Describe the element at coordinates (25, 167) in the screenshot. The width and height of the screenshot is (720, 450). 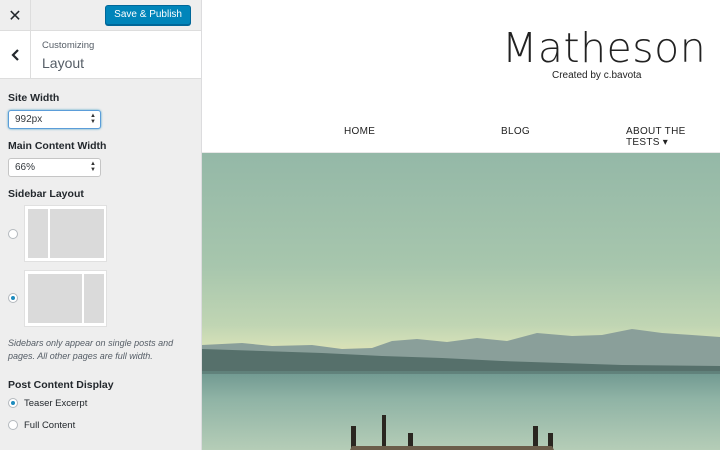
I see `main-content-width-value: 66%` at that location.